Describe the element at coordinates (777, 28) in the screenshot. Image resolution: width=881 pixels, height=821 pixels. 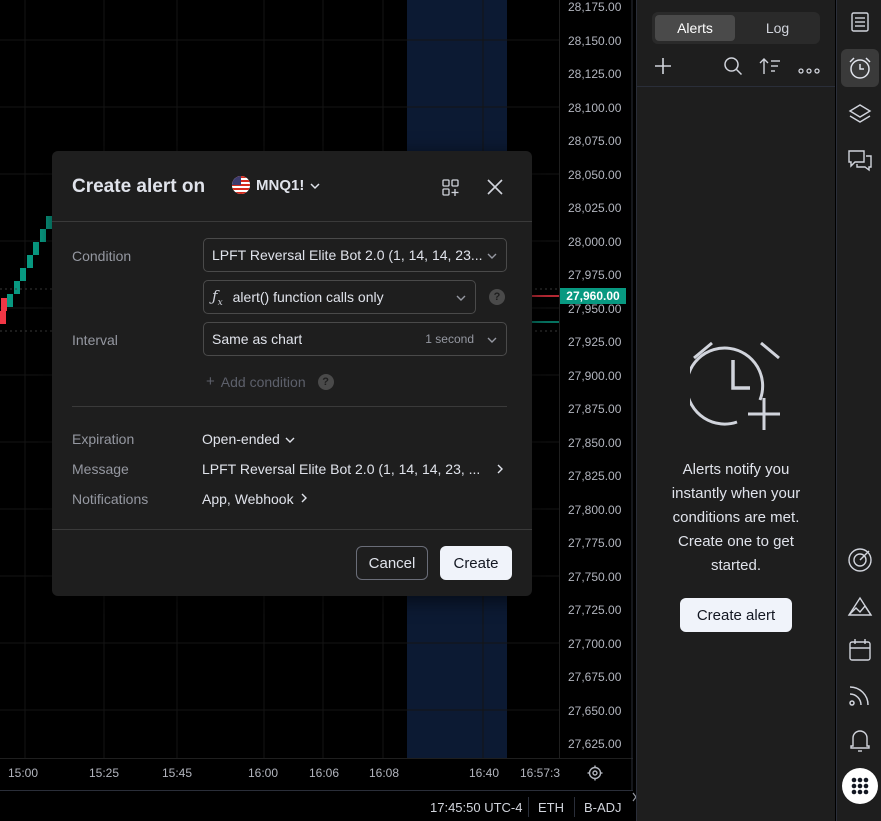
I see `tab-log: Log` at that location.